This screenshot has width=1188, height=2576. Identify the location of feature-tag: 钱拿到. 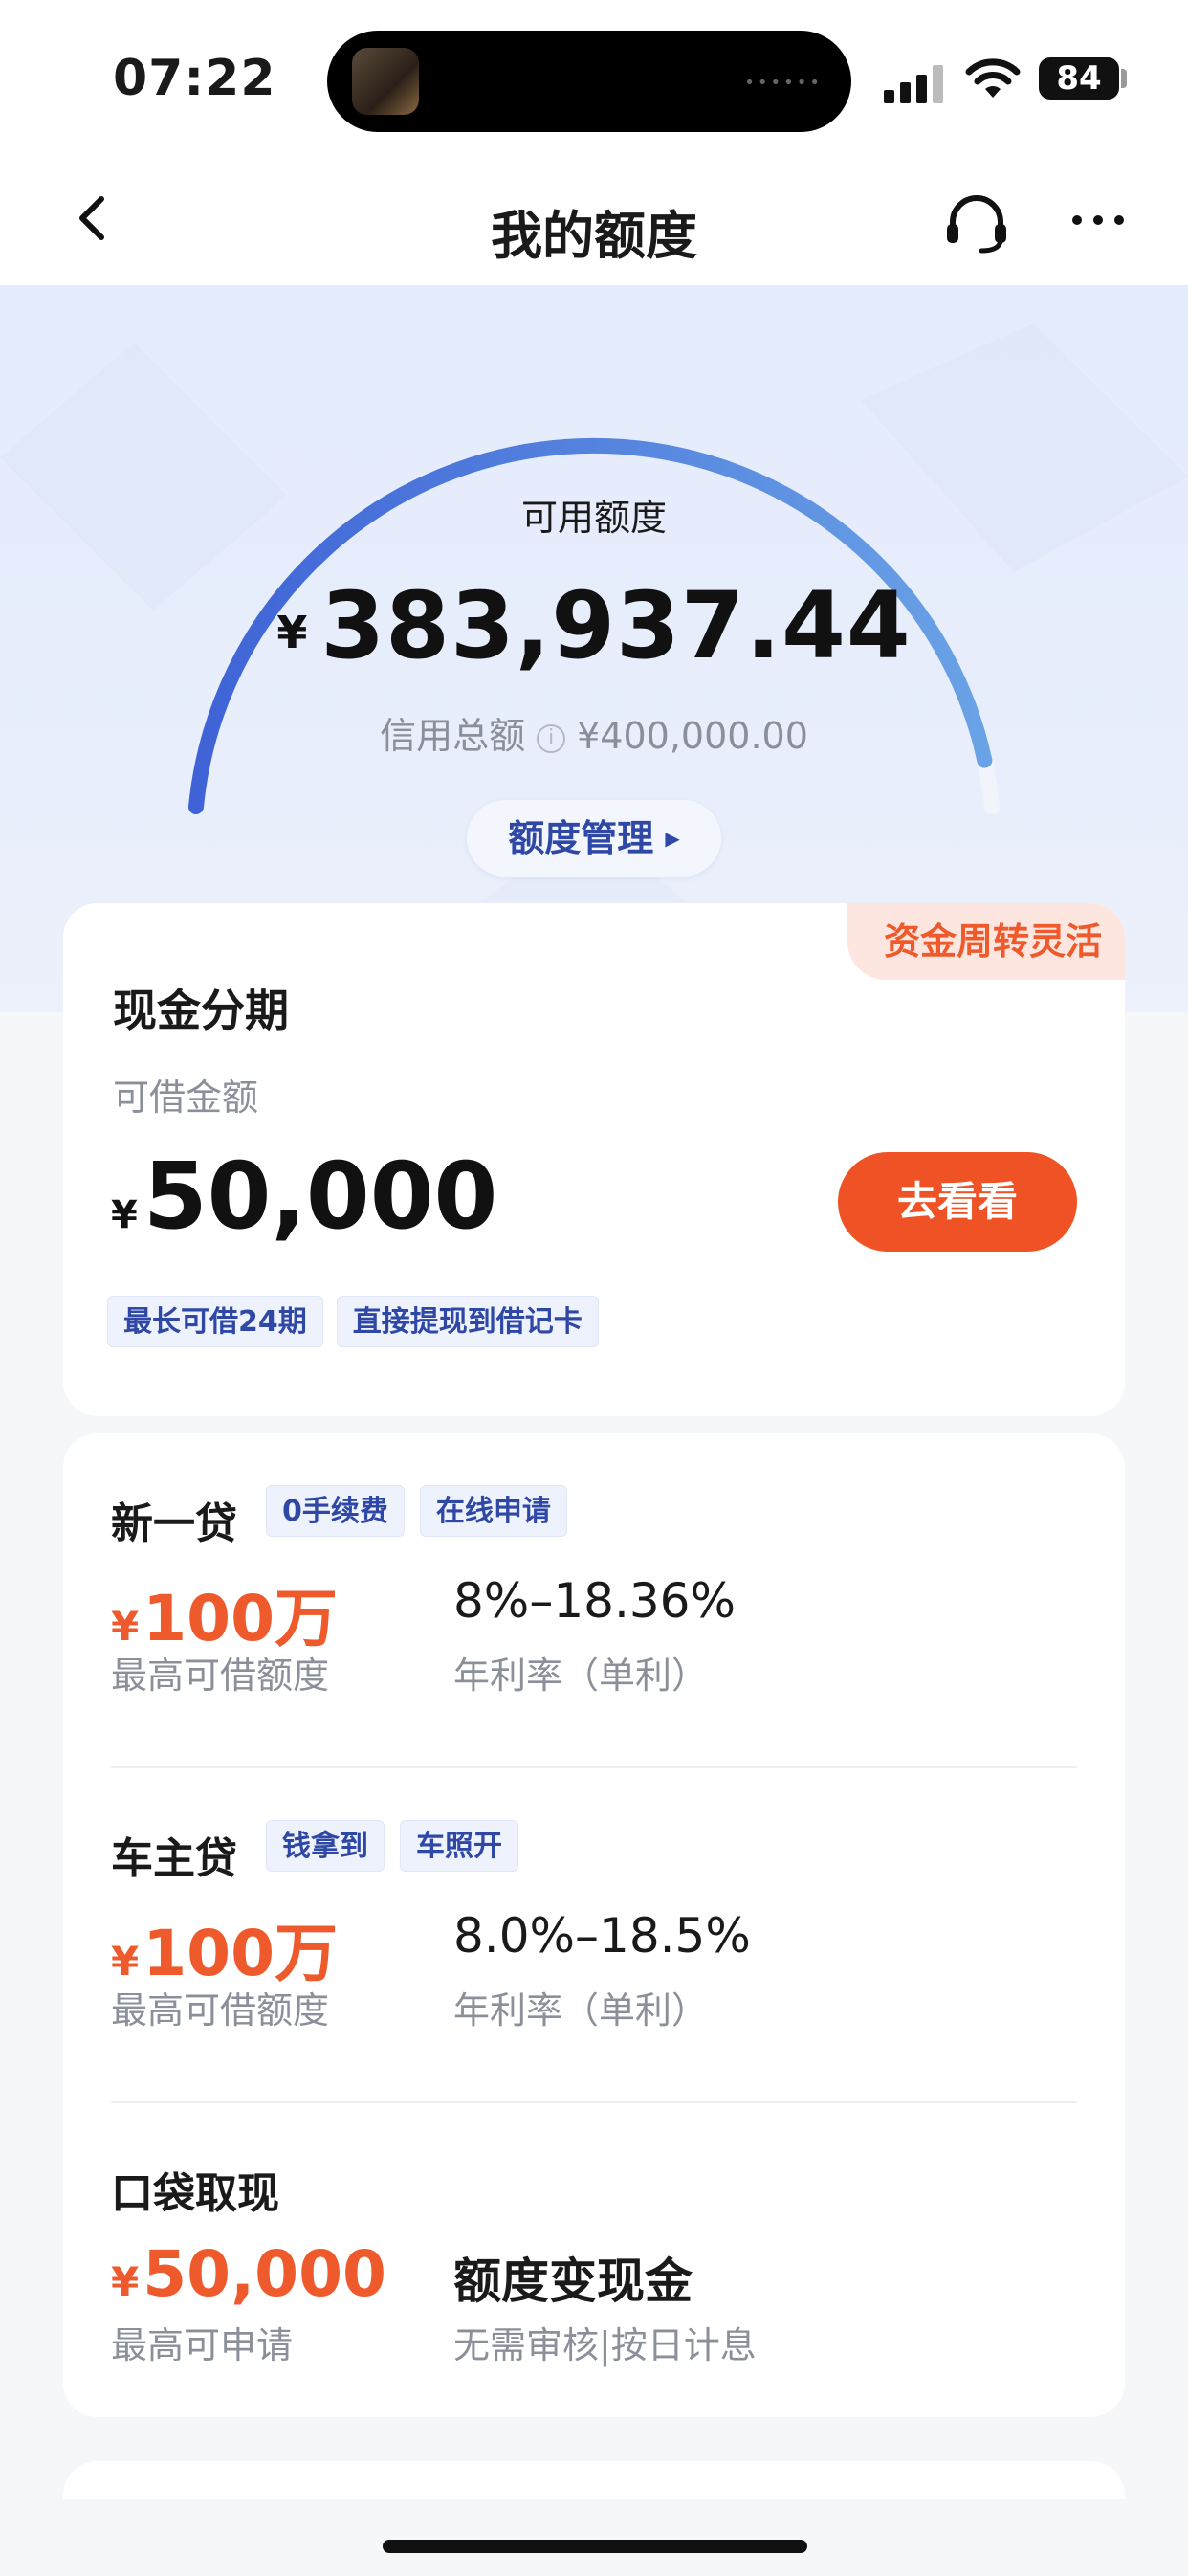
(325, 1846).